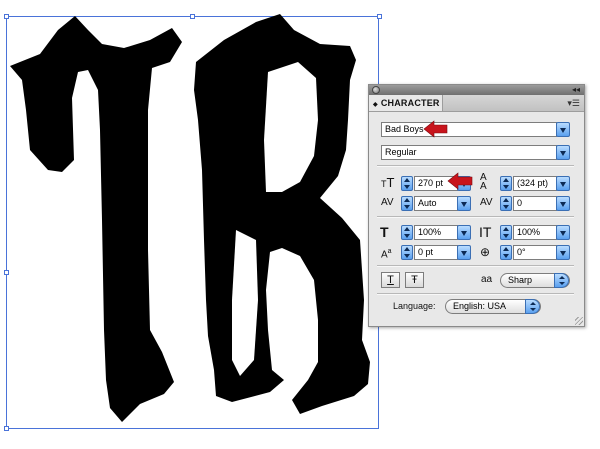  I want to click on vertical-scale-field: 100%, so click(436, 232).